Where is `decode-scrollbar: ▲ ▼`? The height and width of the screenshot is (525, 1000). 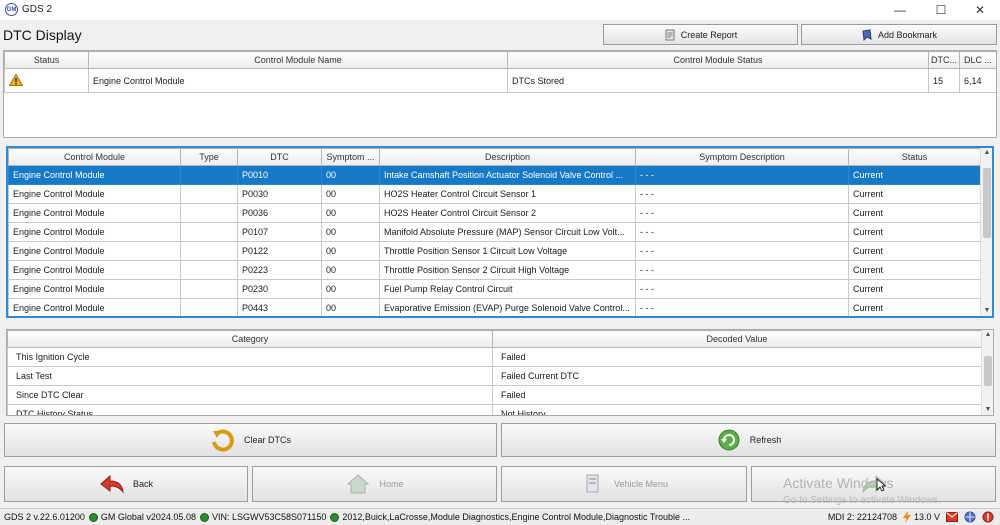 decode-scrollbar: ▲ ▼ is located at coordinates (987, 372).